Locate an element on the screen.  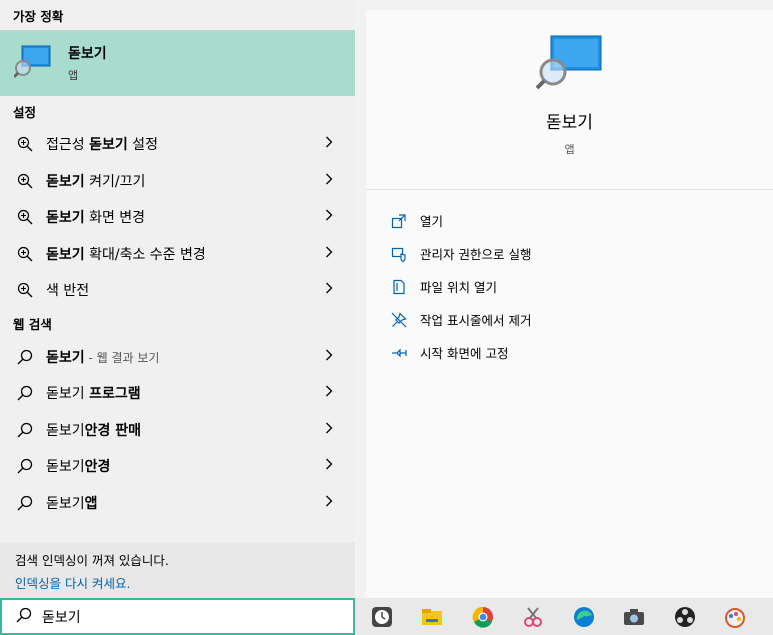
settings-item-label: 색 반전 is located at coordinates (67, 290).